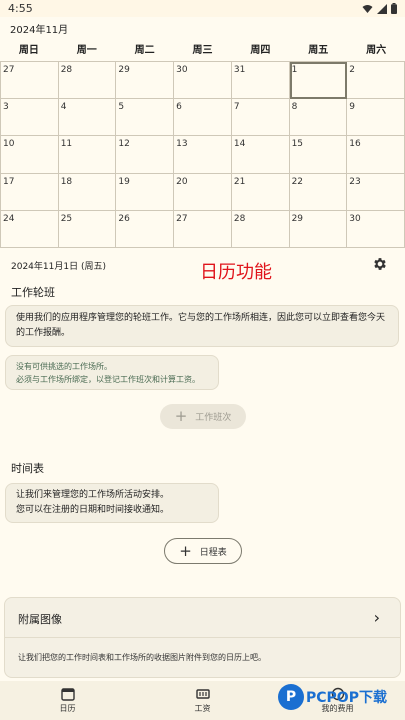 This screenshot has height=720, width=405. What do you see at coordinates (376, 118) in the screenshot?
I see `calendar-day-cell: 9` at bounding box center [376, 118].